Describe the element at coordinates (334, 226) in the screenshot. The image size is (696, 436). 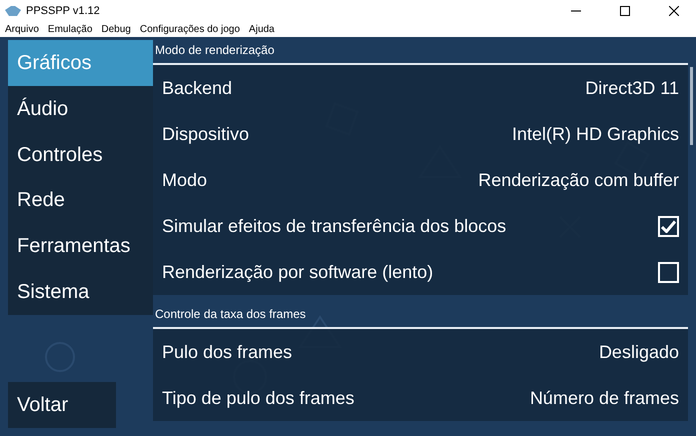
I see `setting-label: Simular efeitos de transferência dos blocos` at that location.